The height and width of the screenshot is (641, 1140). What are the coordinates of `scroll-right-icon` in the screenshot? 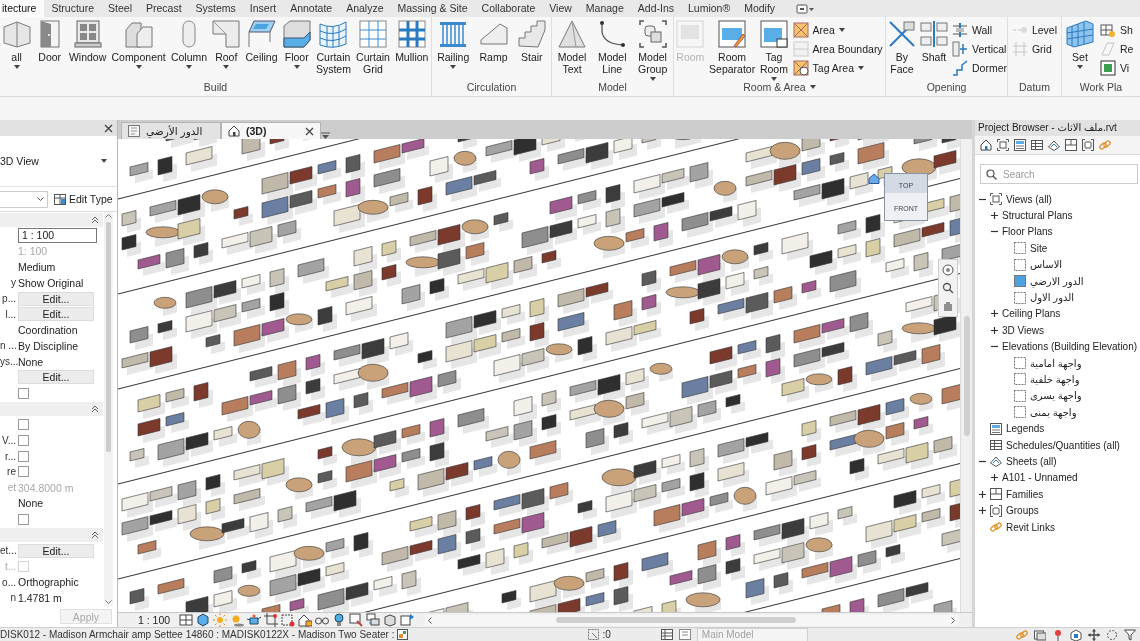 It's located at (953, 620).